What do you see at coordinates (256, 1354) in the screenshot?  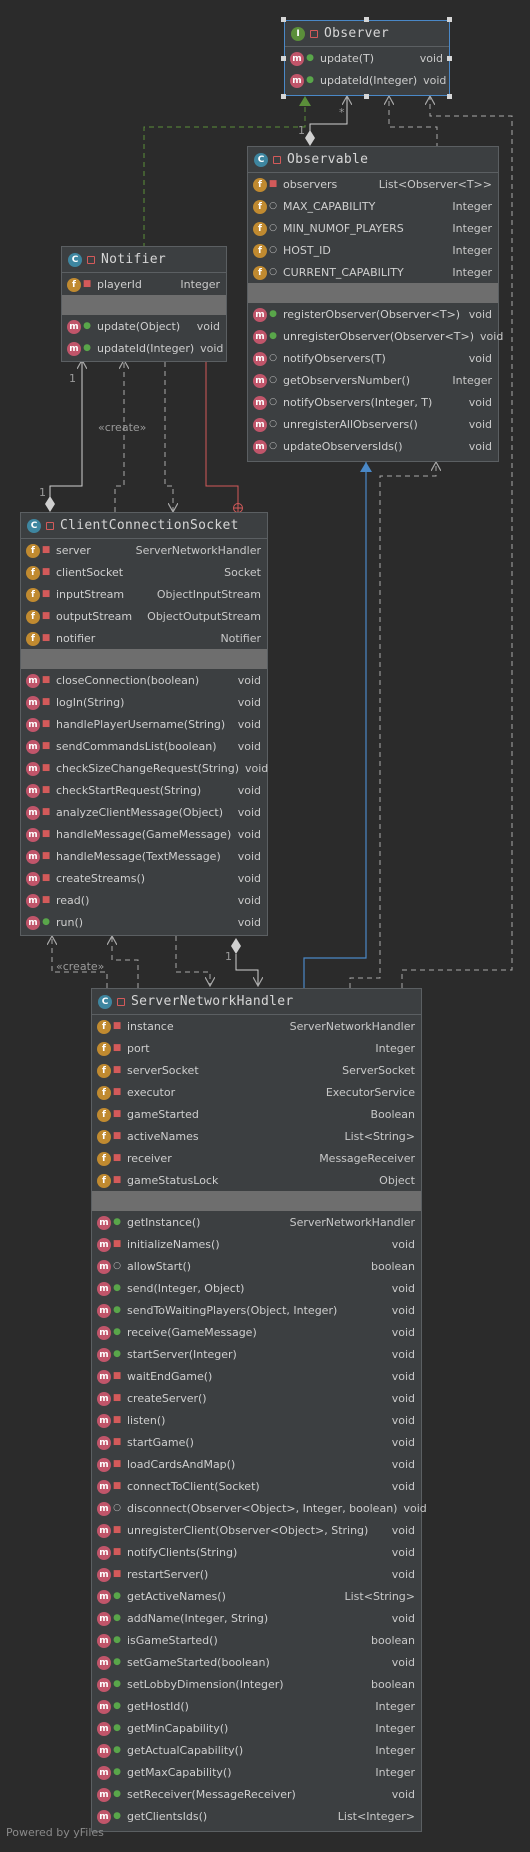 I see `method-row: m ● startServer(Integer) void` at bounding box center [256, 1354].